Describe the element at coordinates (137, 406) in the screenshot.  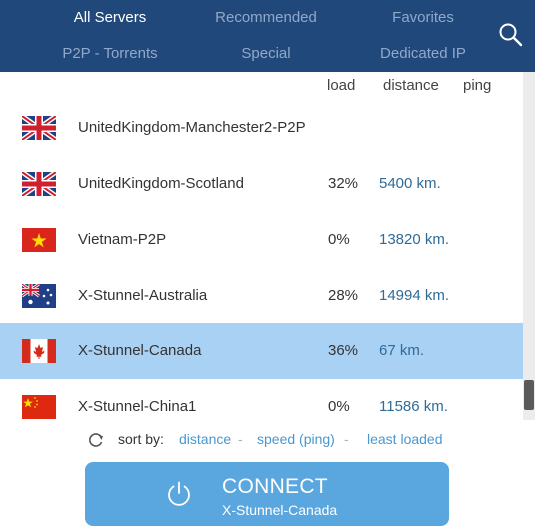
I see `server-name: X-Stunnel-China1` at that location.